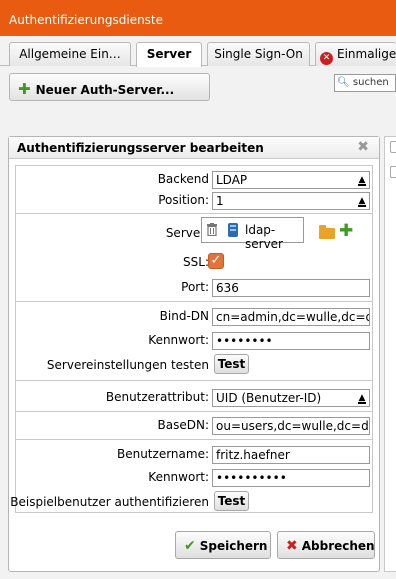 This screenshot has height=579, width=396. What do you see at coordinates (292, 546) in the screenshot?
I see `cancel-icon: ✖` at bounding box center [292, 546].